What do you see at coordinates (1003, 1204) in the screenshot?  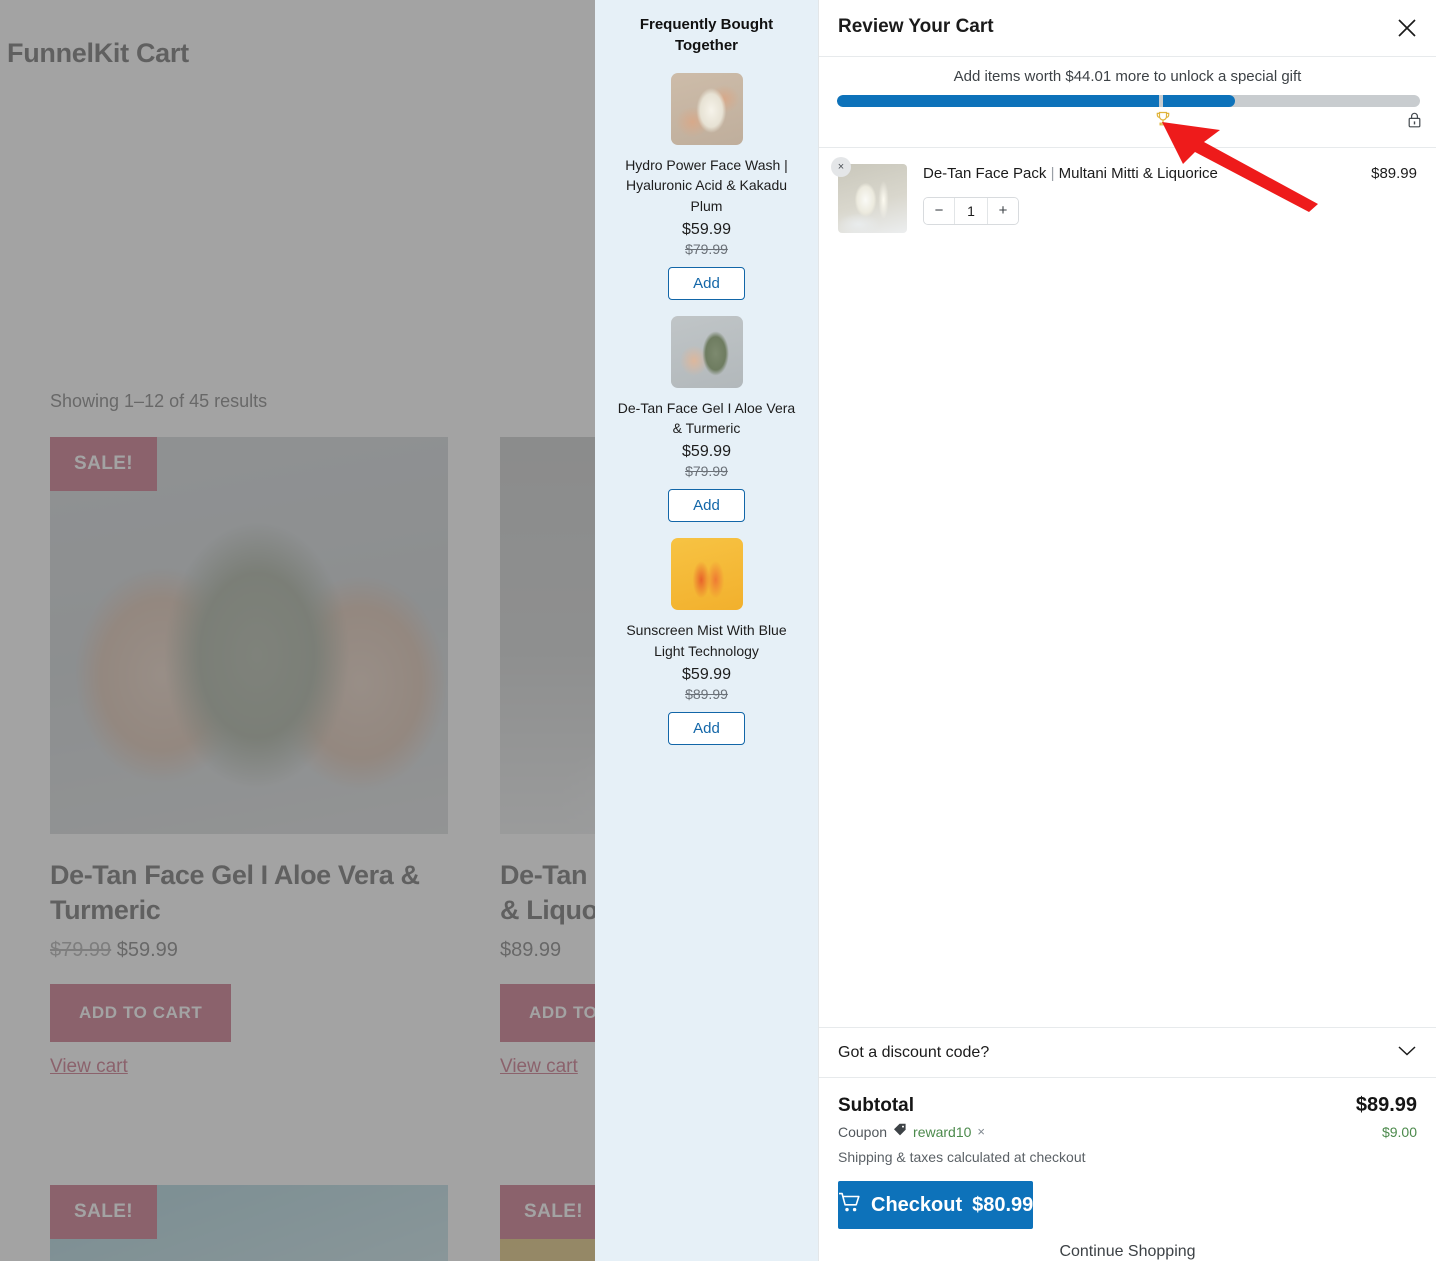 I see `checkout-total: $80.99` at bounding box center [1003, 1204].